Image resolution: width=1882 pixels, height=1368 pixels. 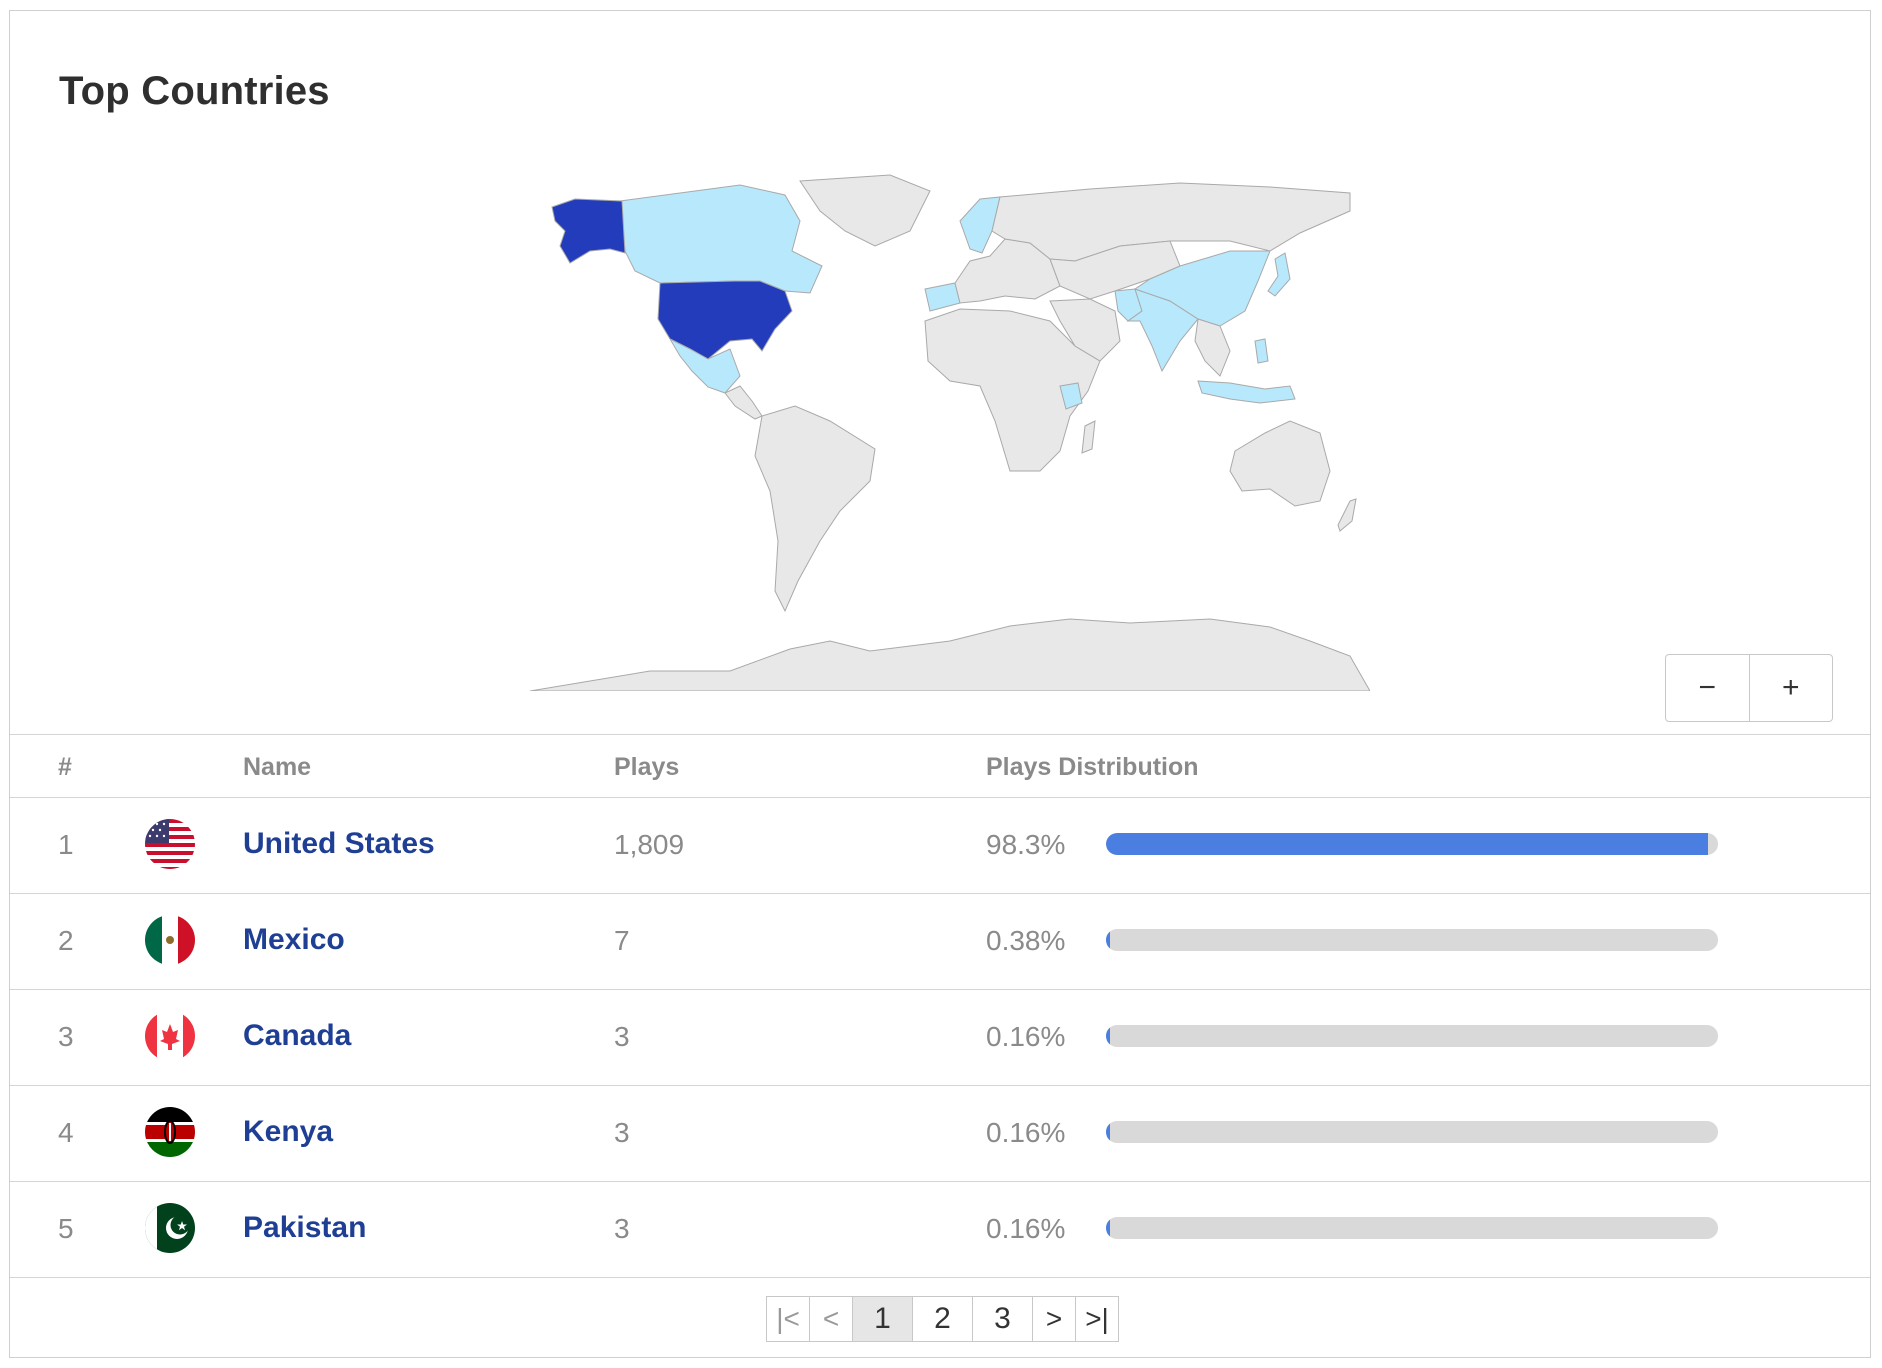 What do you see at coordinates (1212, 347) in the screenshot?
I see `map-southeast-asia` at bounding box center [1212, 347].